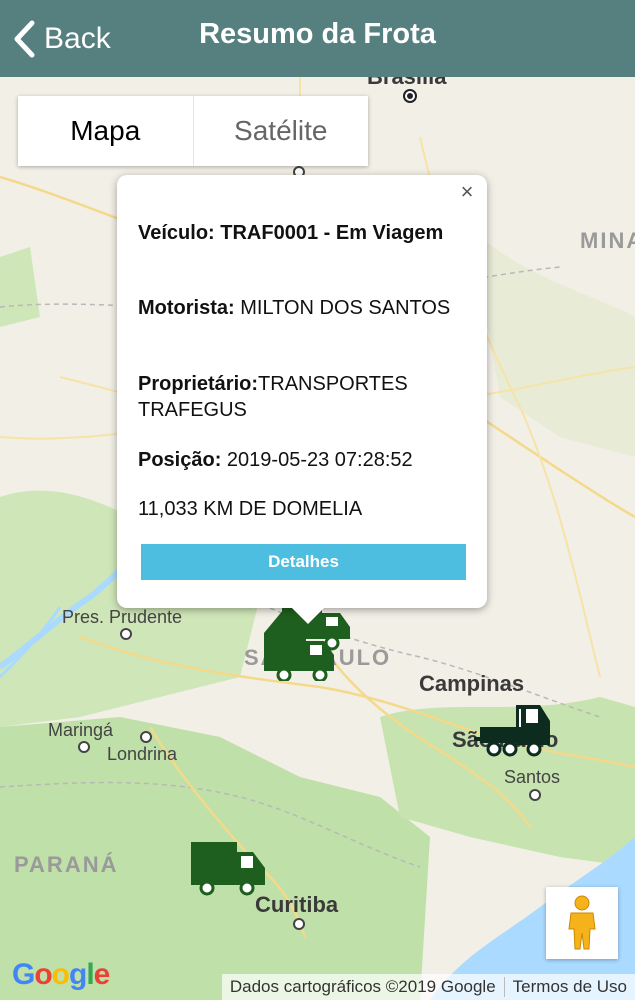 The width and height of the screenshot is (635, 1000). I want to click on vehicle-info: Veículo: TRAF0001 - Em Viagem, so click(298, 233).